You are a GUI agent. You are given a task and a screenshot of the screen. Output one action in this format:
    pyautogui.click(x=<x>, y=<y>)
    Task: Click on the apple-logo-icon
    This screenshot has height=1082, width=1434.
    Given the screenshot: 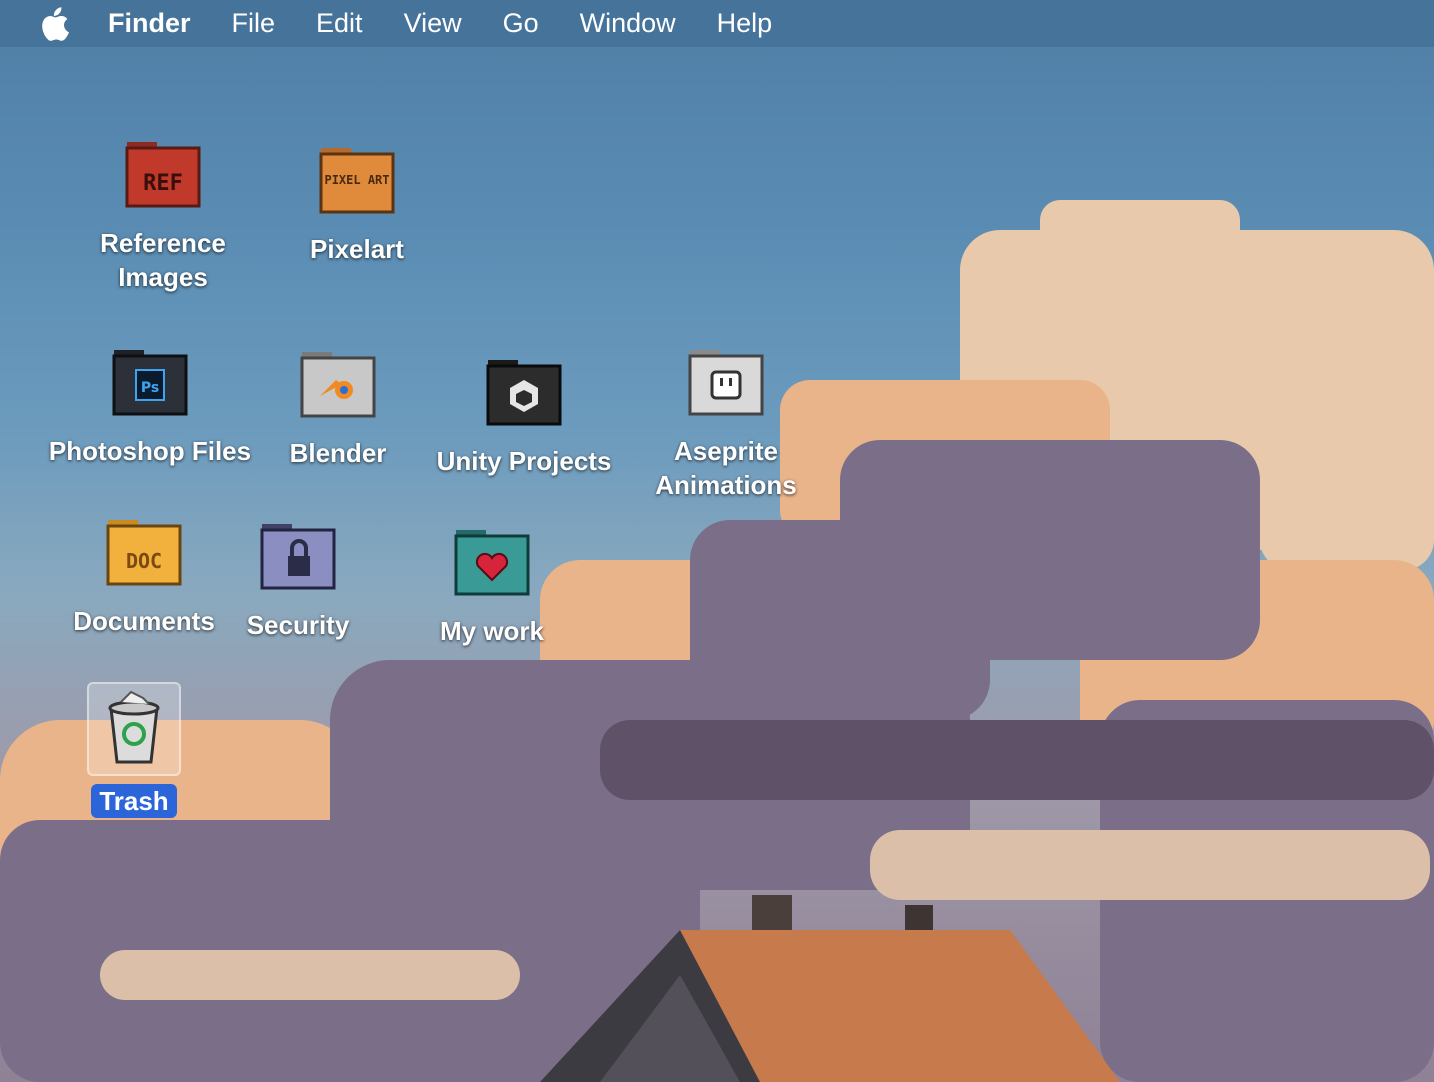 What is the action you would take?
    pyautogui.click(x=54, y=23)
    